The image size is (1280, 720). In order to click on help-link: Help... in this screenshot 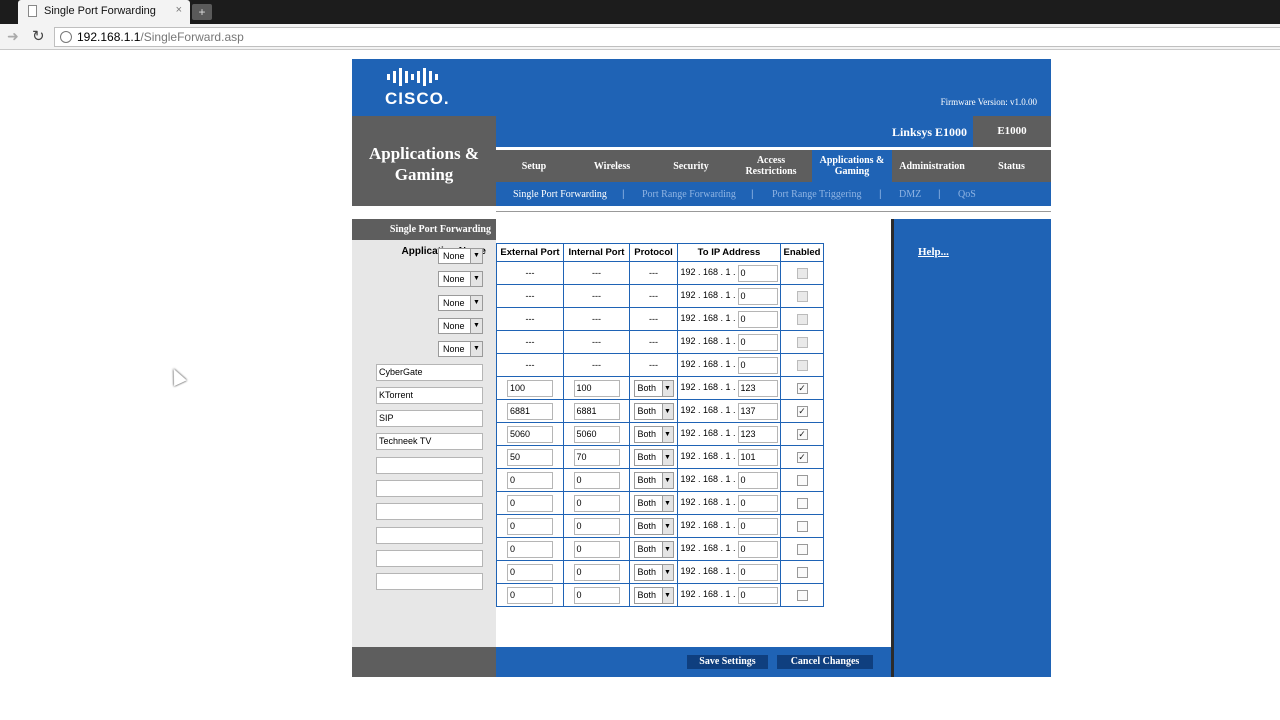, I will do `click(933, 252)`.